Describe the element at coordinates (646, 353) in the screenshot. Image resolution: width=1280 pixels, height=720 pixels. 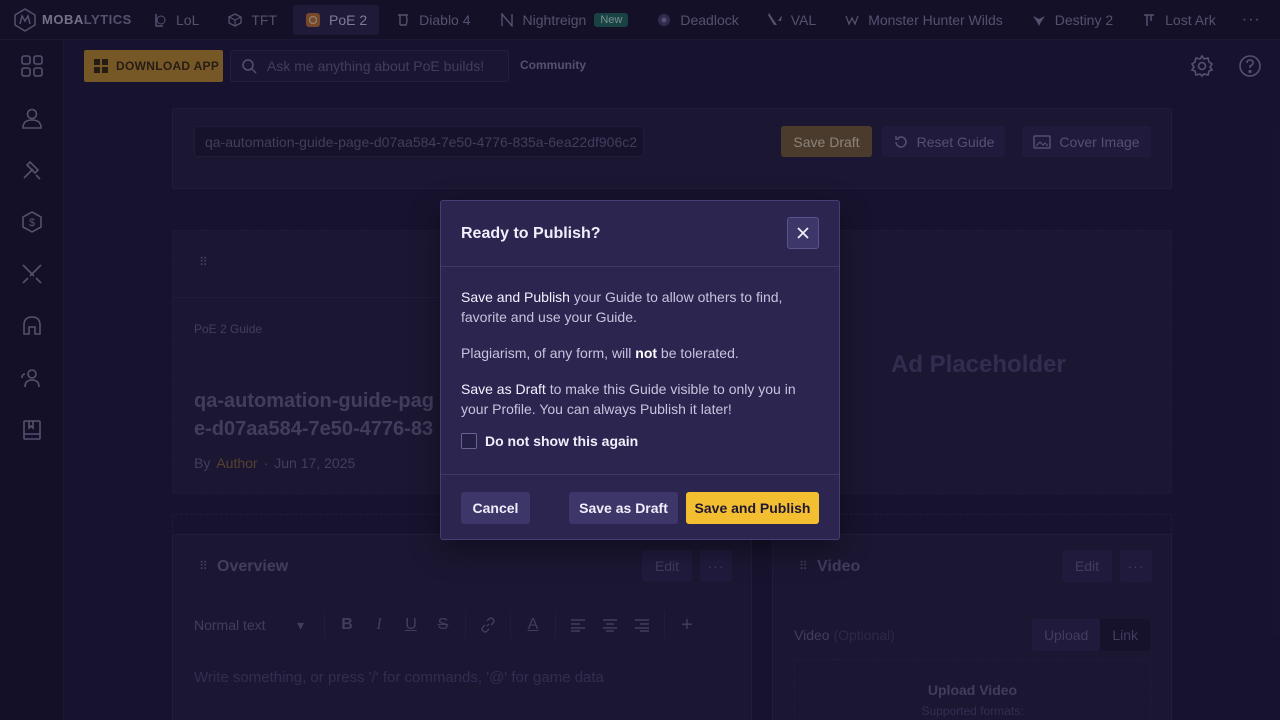
I see `plagiarism-emphasis: not` at that location.